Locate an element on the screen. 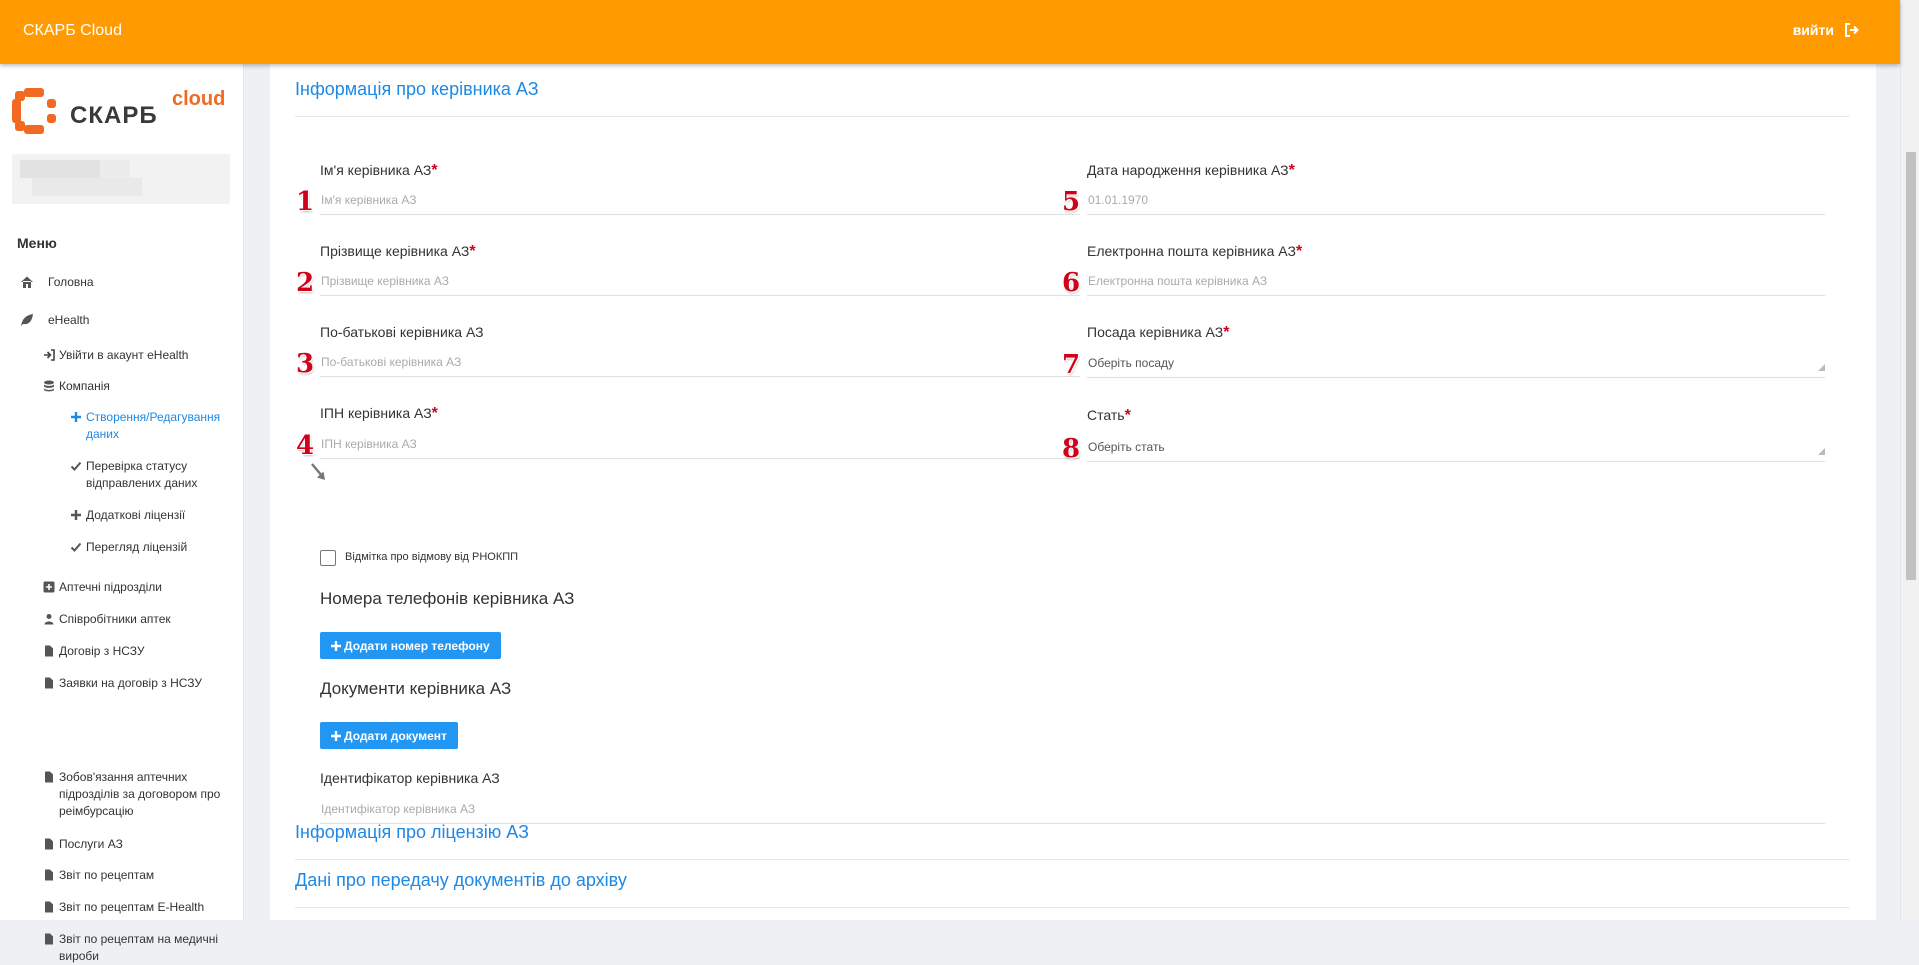 This screenshot has width=1919, height=965. sidebar-item-home: Головна is located at coordinates (57, 282).